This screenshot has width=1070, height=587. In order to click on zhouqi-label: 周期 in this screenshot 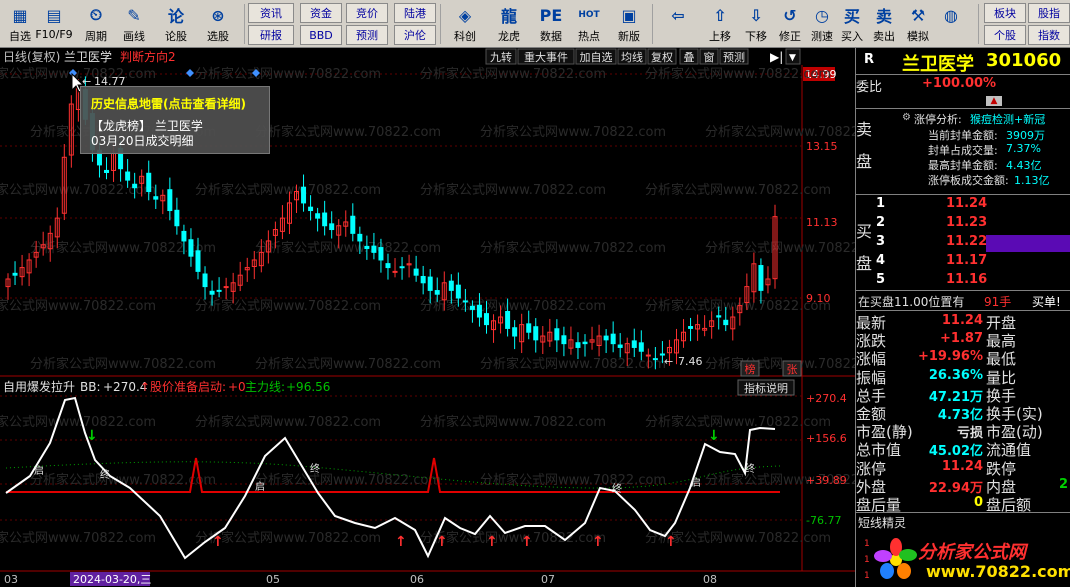, I will do `click(96, 36)`.